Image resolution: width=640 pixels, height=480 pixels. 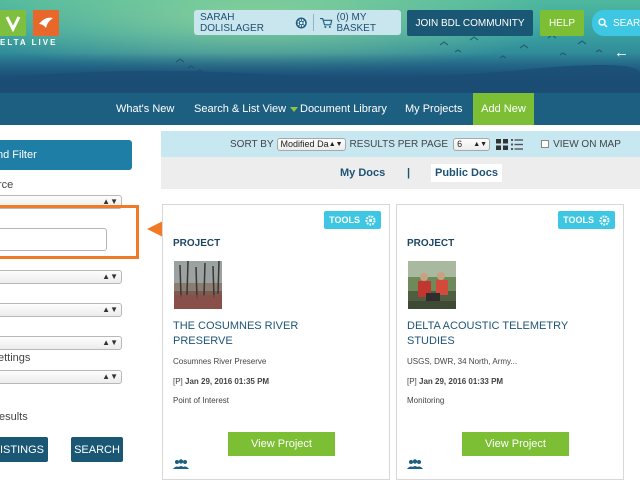 What do you see at coordinates (313, 22) in the screenshot?
I see `divider` at bounding box center [313, 22].